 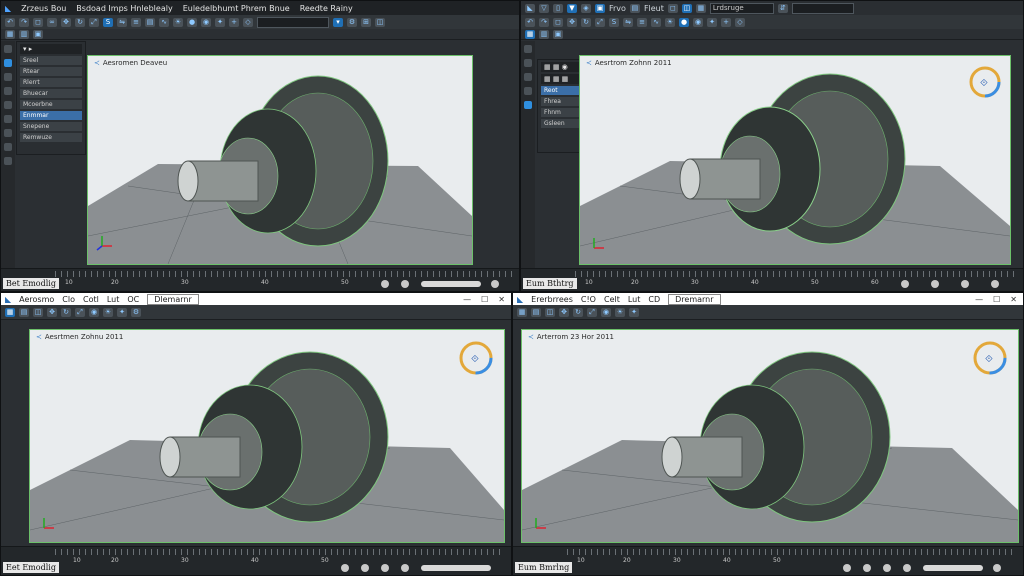 What do you see at coordinates (52, 22) in the screenshot?
I see `link-icon: ∞` at bounding box center [52, 22].